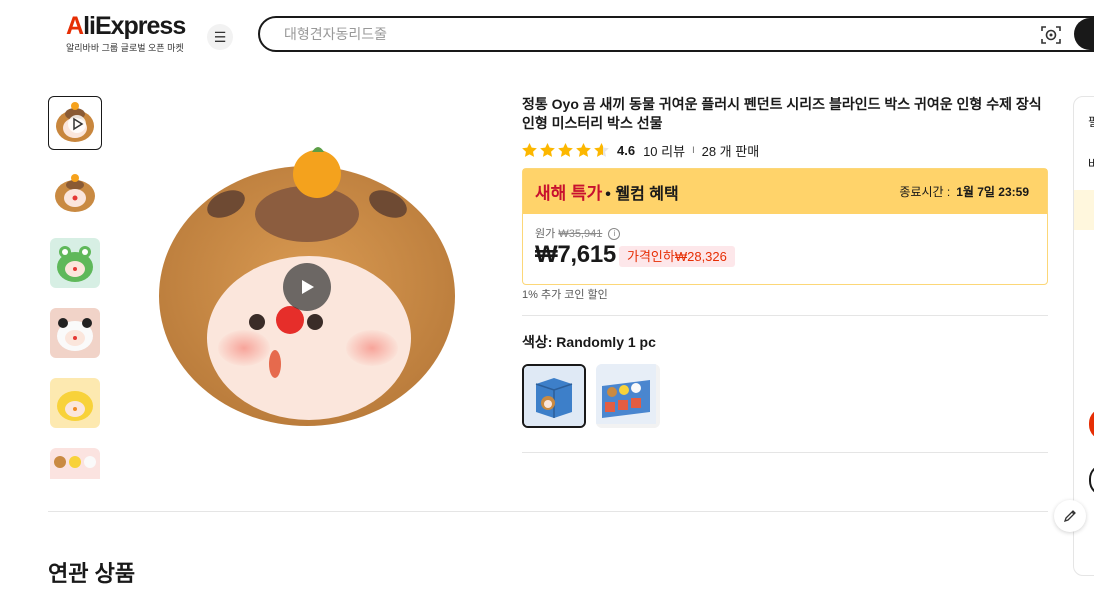 This screenshot has width=1094, height=592. Describe the element at coordinates (642, 194) in the screenshot. I see `promo-subtitle: • 웰컴 혜택` at that location.